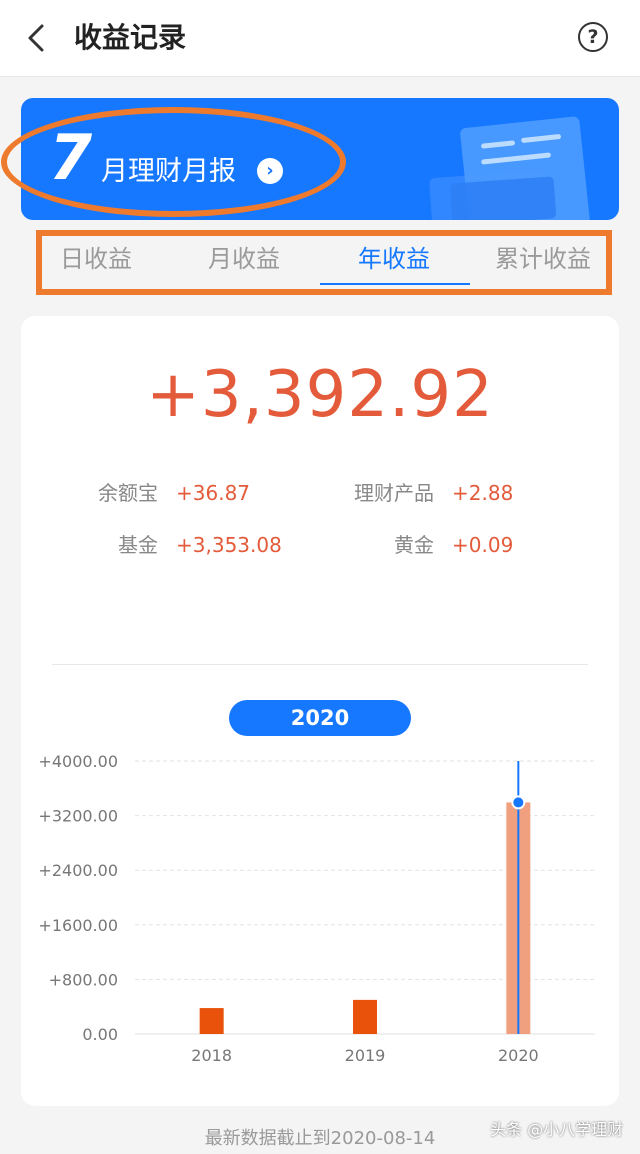 The height and width of the screenshot is (1154, 640). I want to click on year-selector: 2020, so click(320, 718).